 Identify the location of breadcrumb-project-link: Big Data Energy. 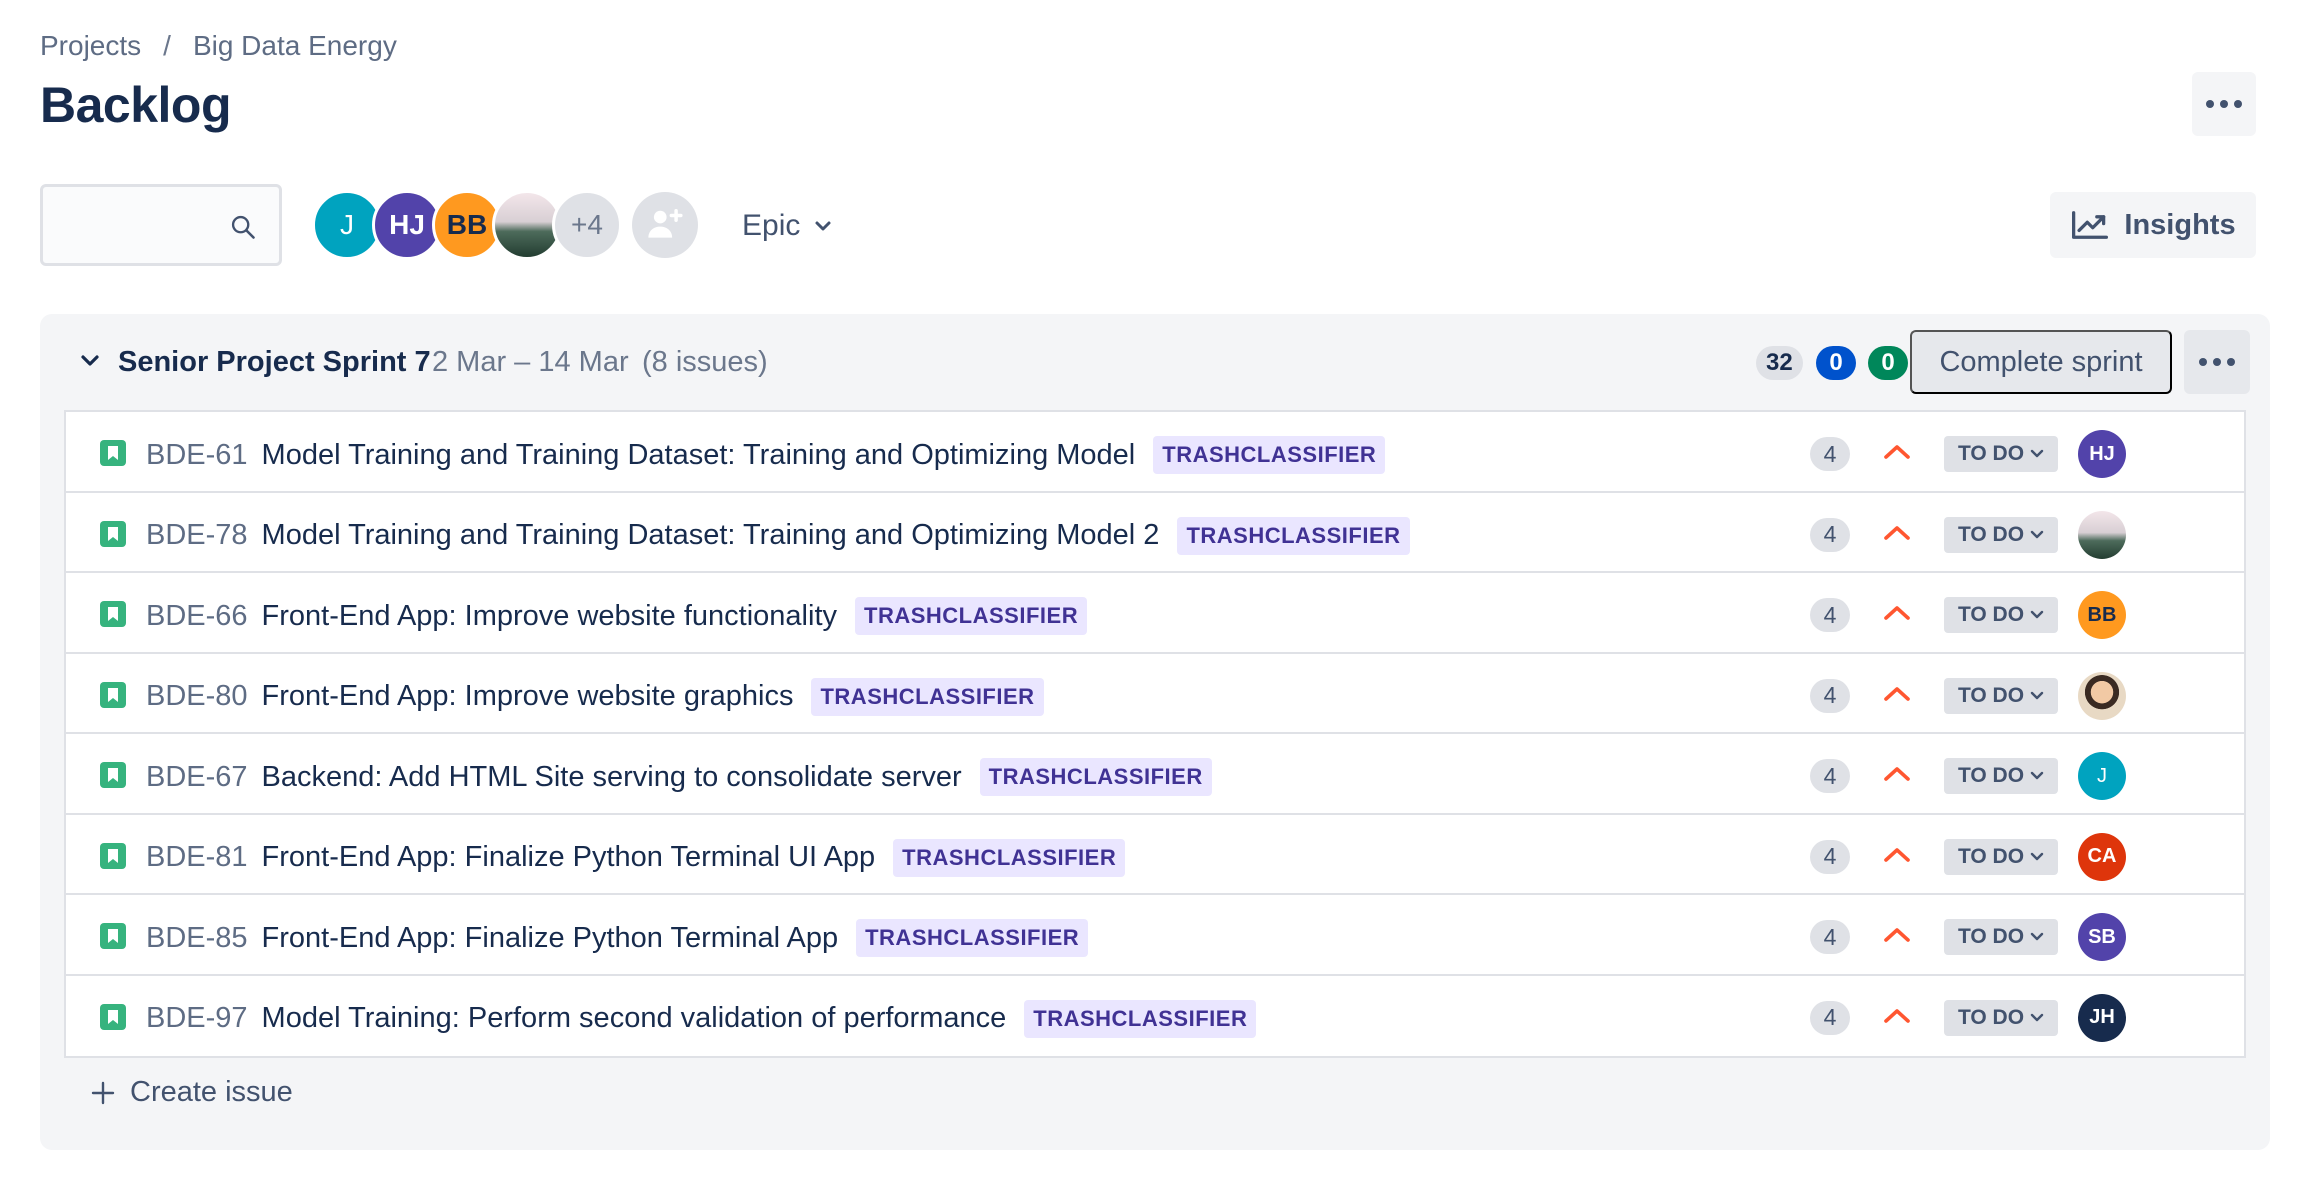
(295, 46).